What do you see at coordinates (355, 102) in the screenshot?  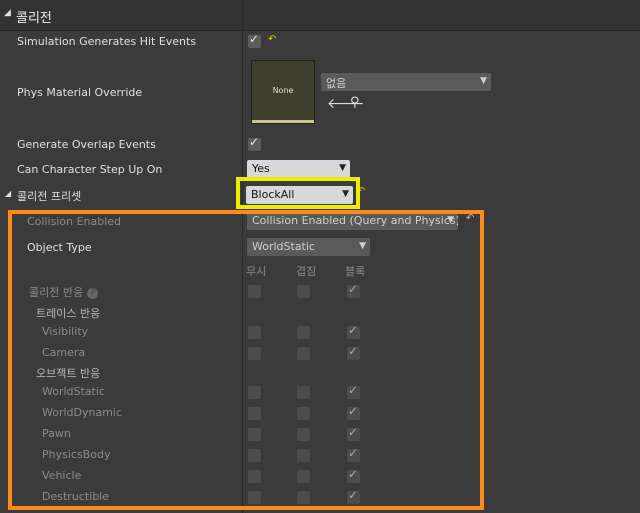 I see `browse-search-icon: ⚲` at bounding box center [355, 102].